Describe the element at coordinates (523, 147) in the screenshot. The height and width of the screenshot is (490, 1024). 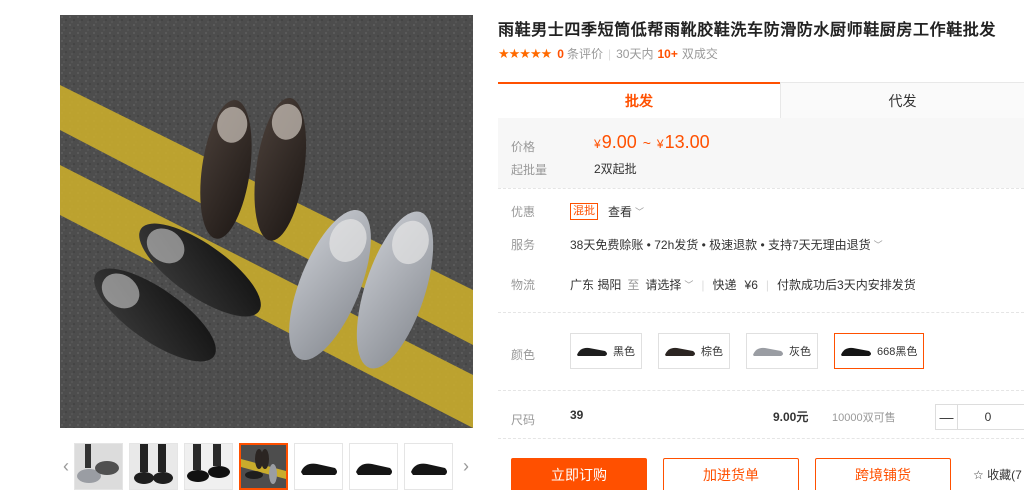
I see `price-label: 价格` at that location.